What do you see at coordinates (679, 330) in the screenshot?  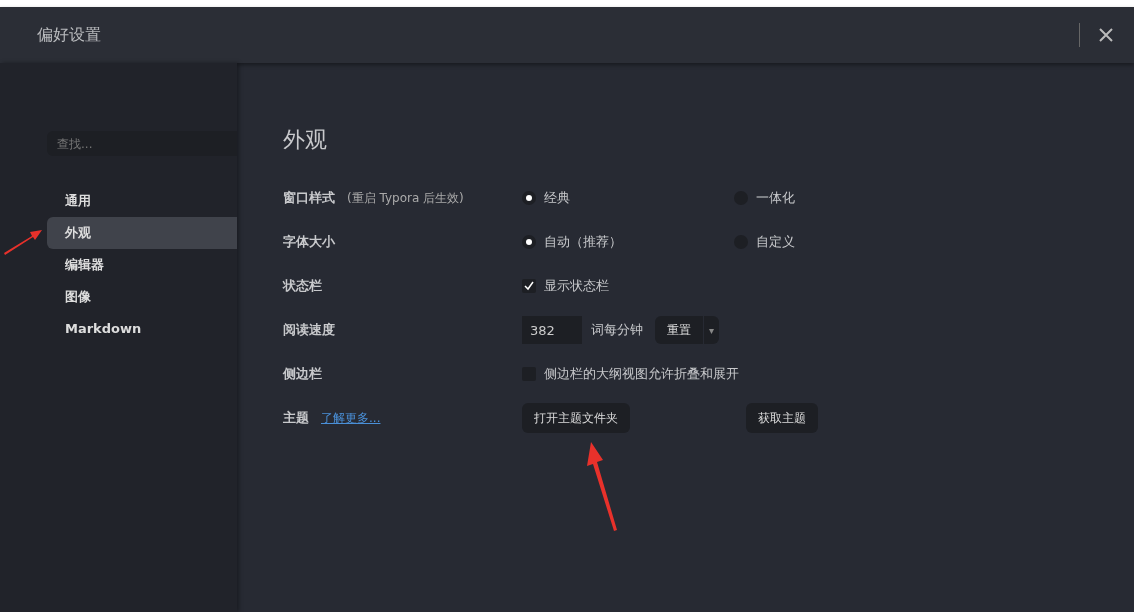 I see `reset-button: 重置` at bounding box center [679, 330].